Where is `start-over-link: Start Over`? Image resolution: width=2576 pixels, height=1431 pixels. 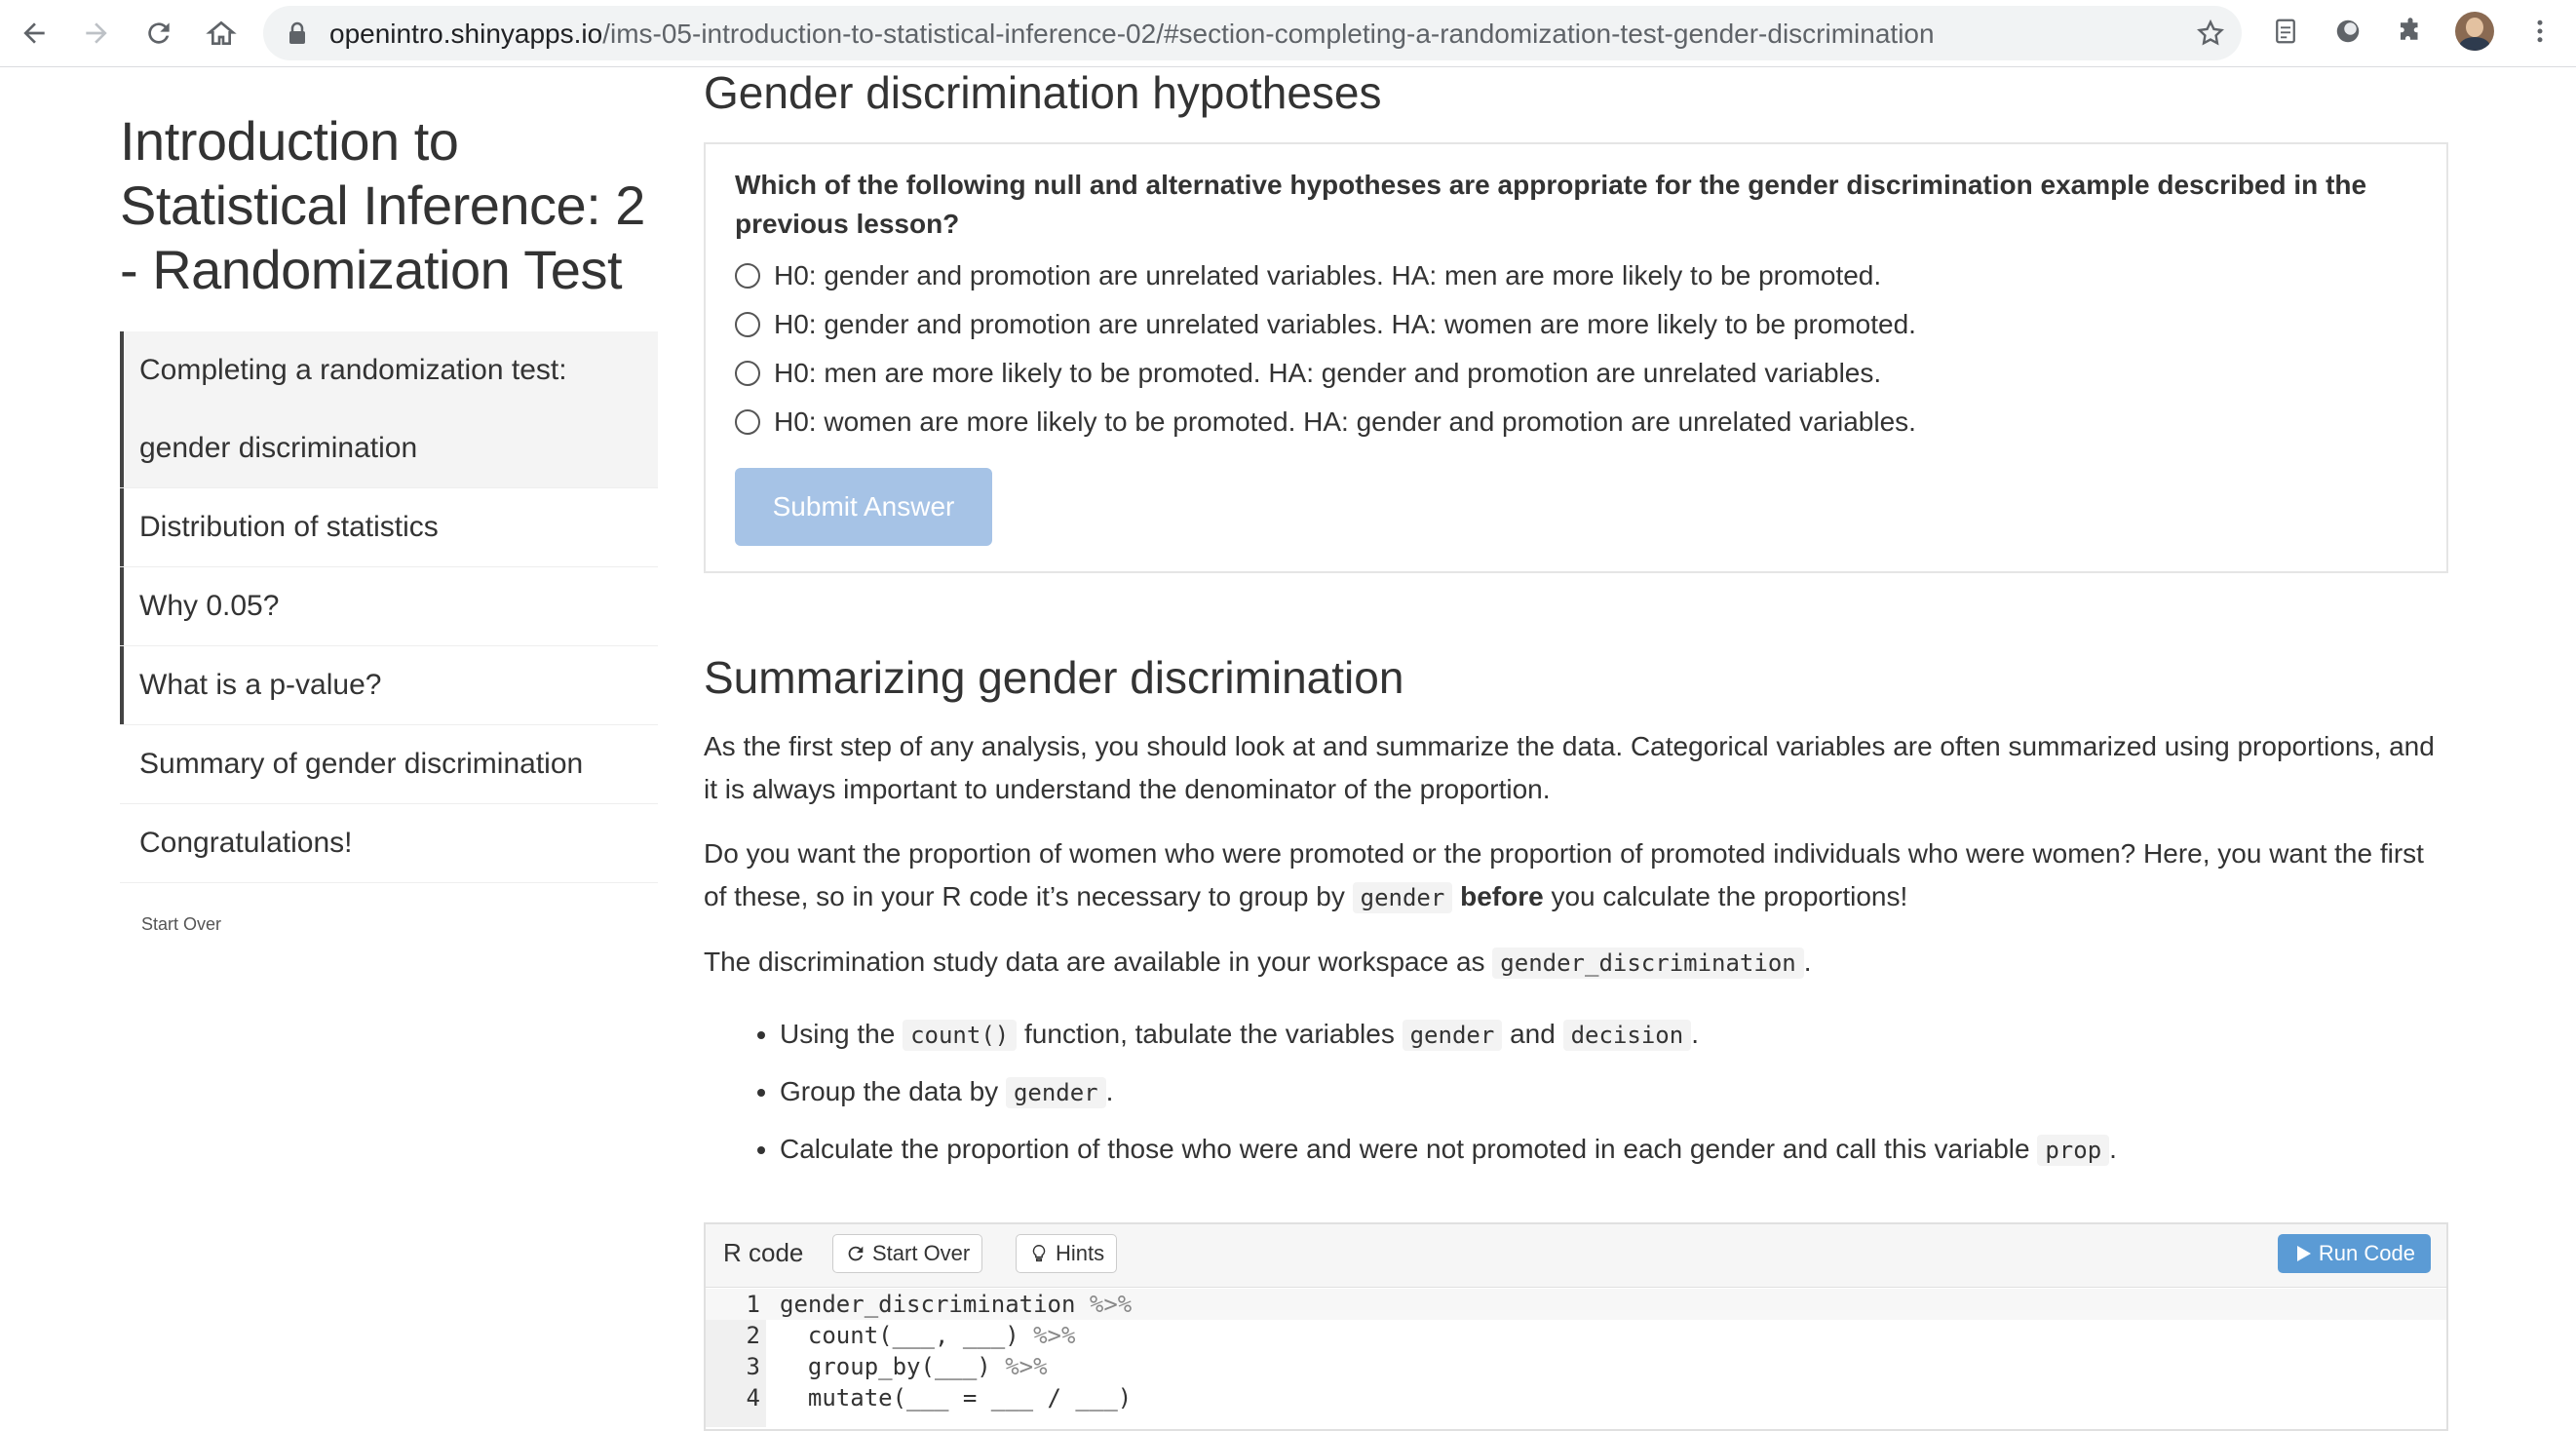 start-over-link: Start Over is located at coordinates (399, 925).